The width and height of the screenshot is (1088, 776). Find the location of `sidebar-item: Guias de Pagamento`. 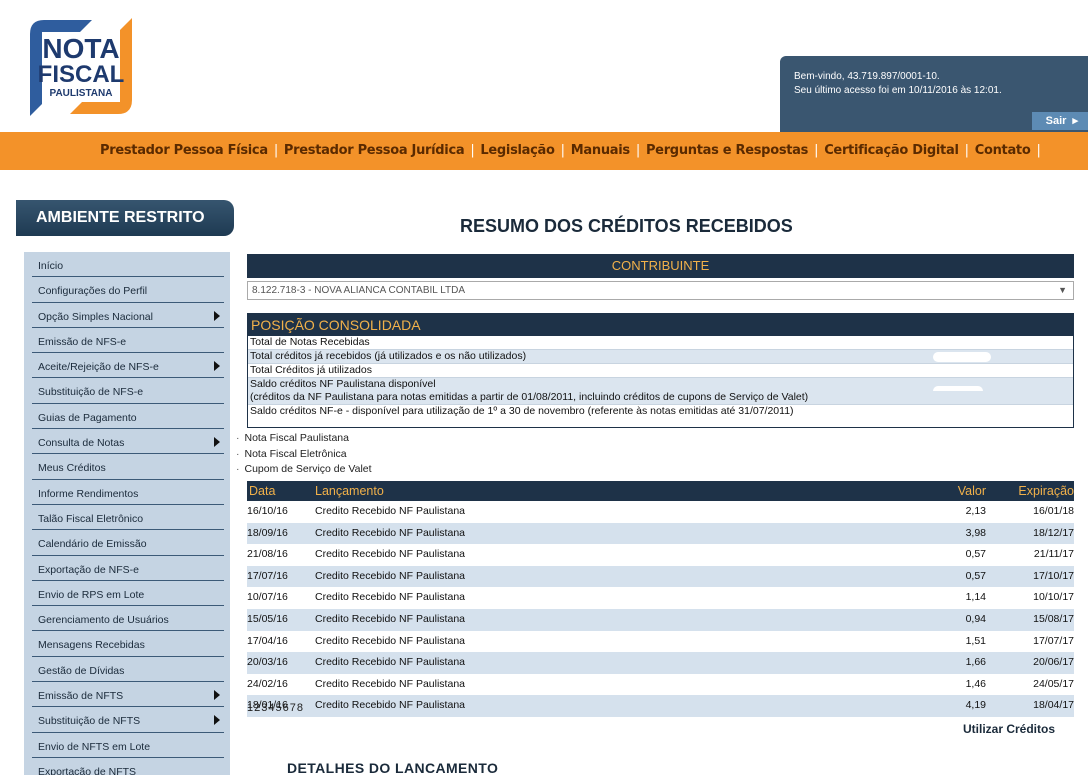

sidebar-item: Guias de Pagamento is located at coordinates (127, 417).